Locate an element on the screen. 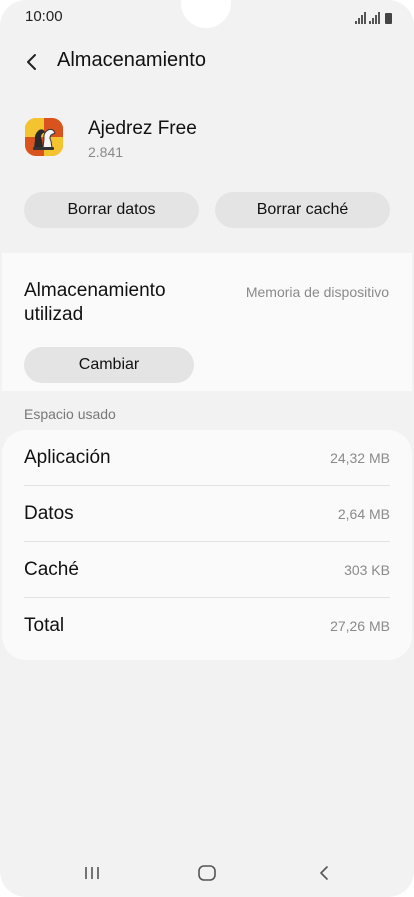 Image resolution: width=414 pixels, height=897 pixels. navigation-bar is located at coordinates (207, 872).